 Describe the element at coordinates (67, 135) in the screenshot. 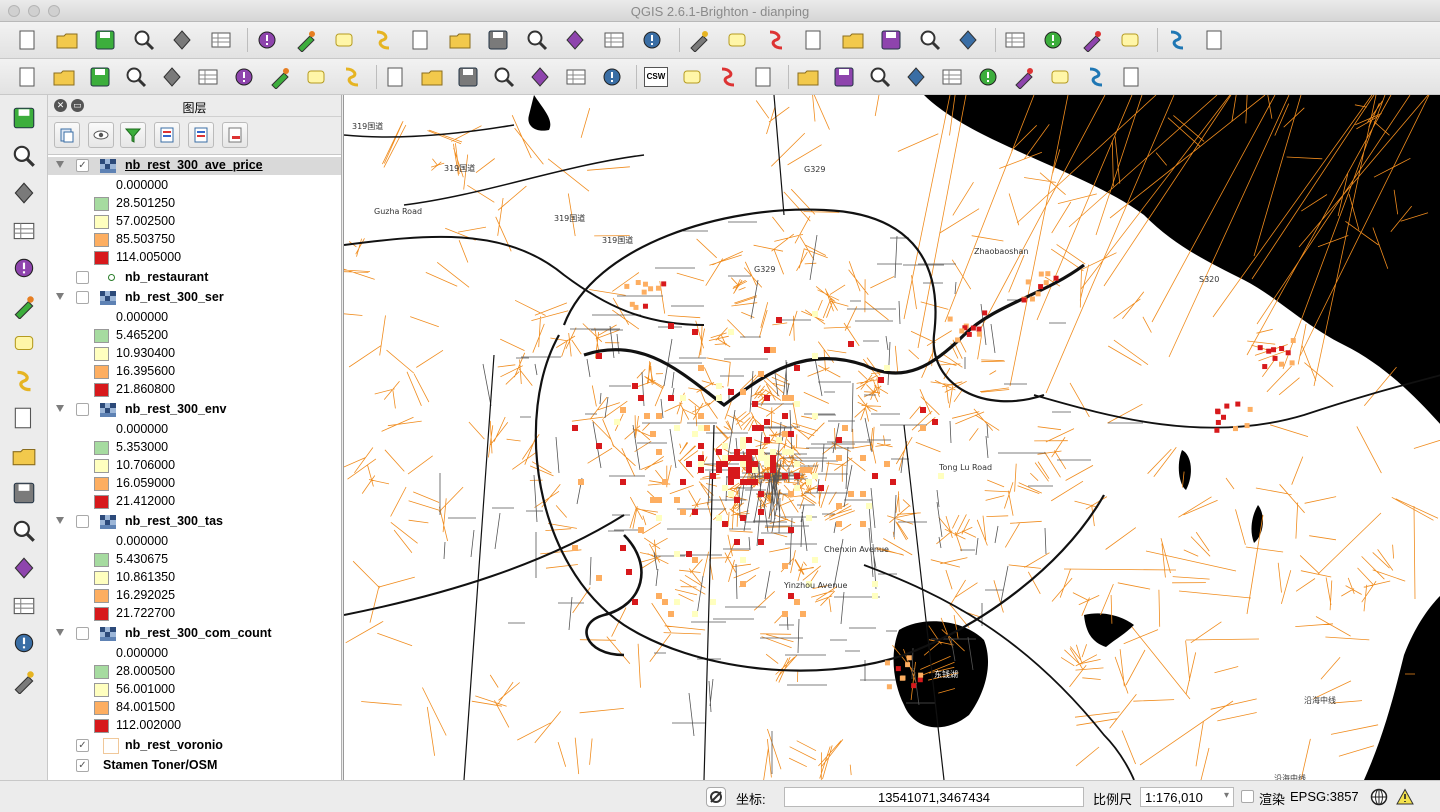

I see `add-group-button` at that location.